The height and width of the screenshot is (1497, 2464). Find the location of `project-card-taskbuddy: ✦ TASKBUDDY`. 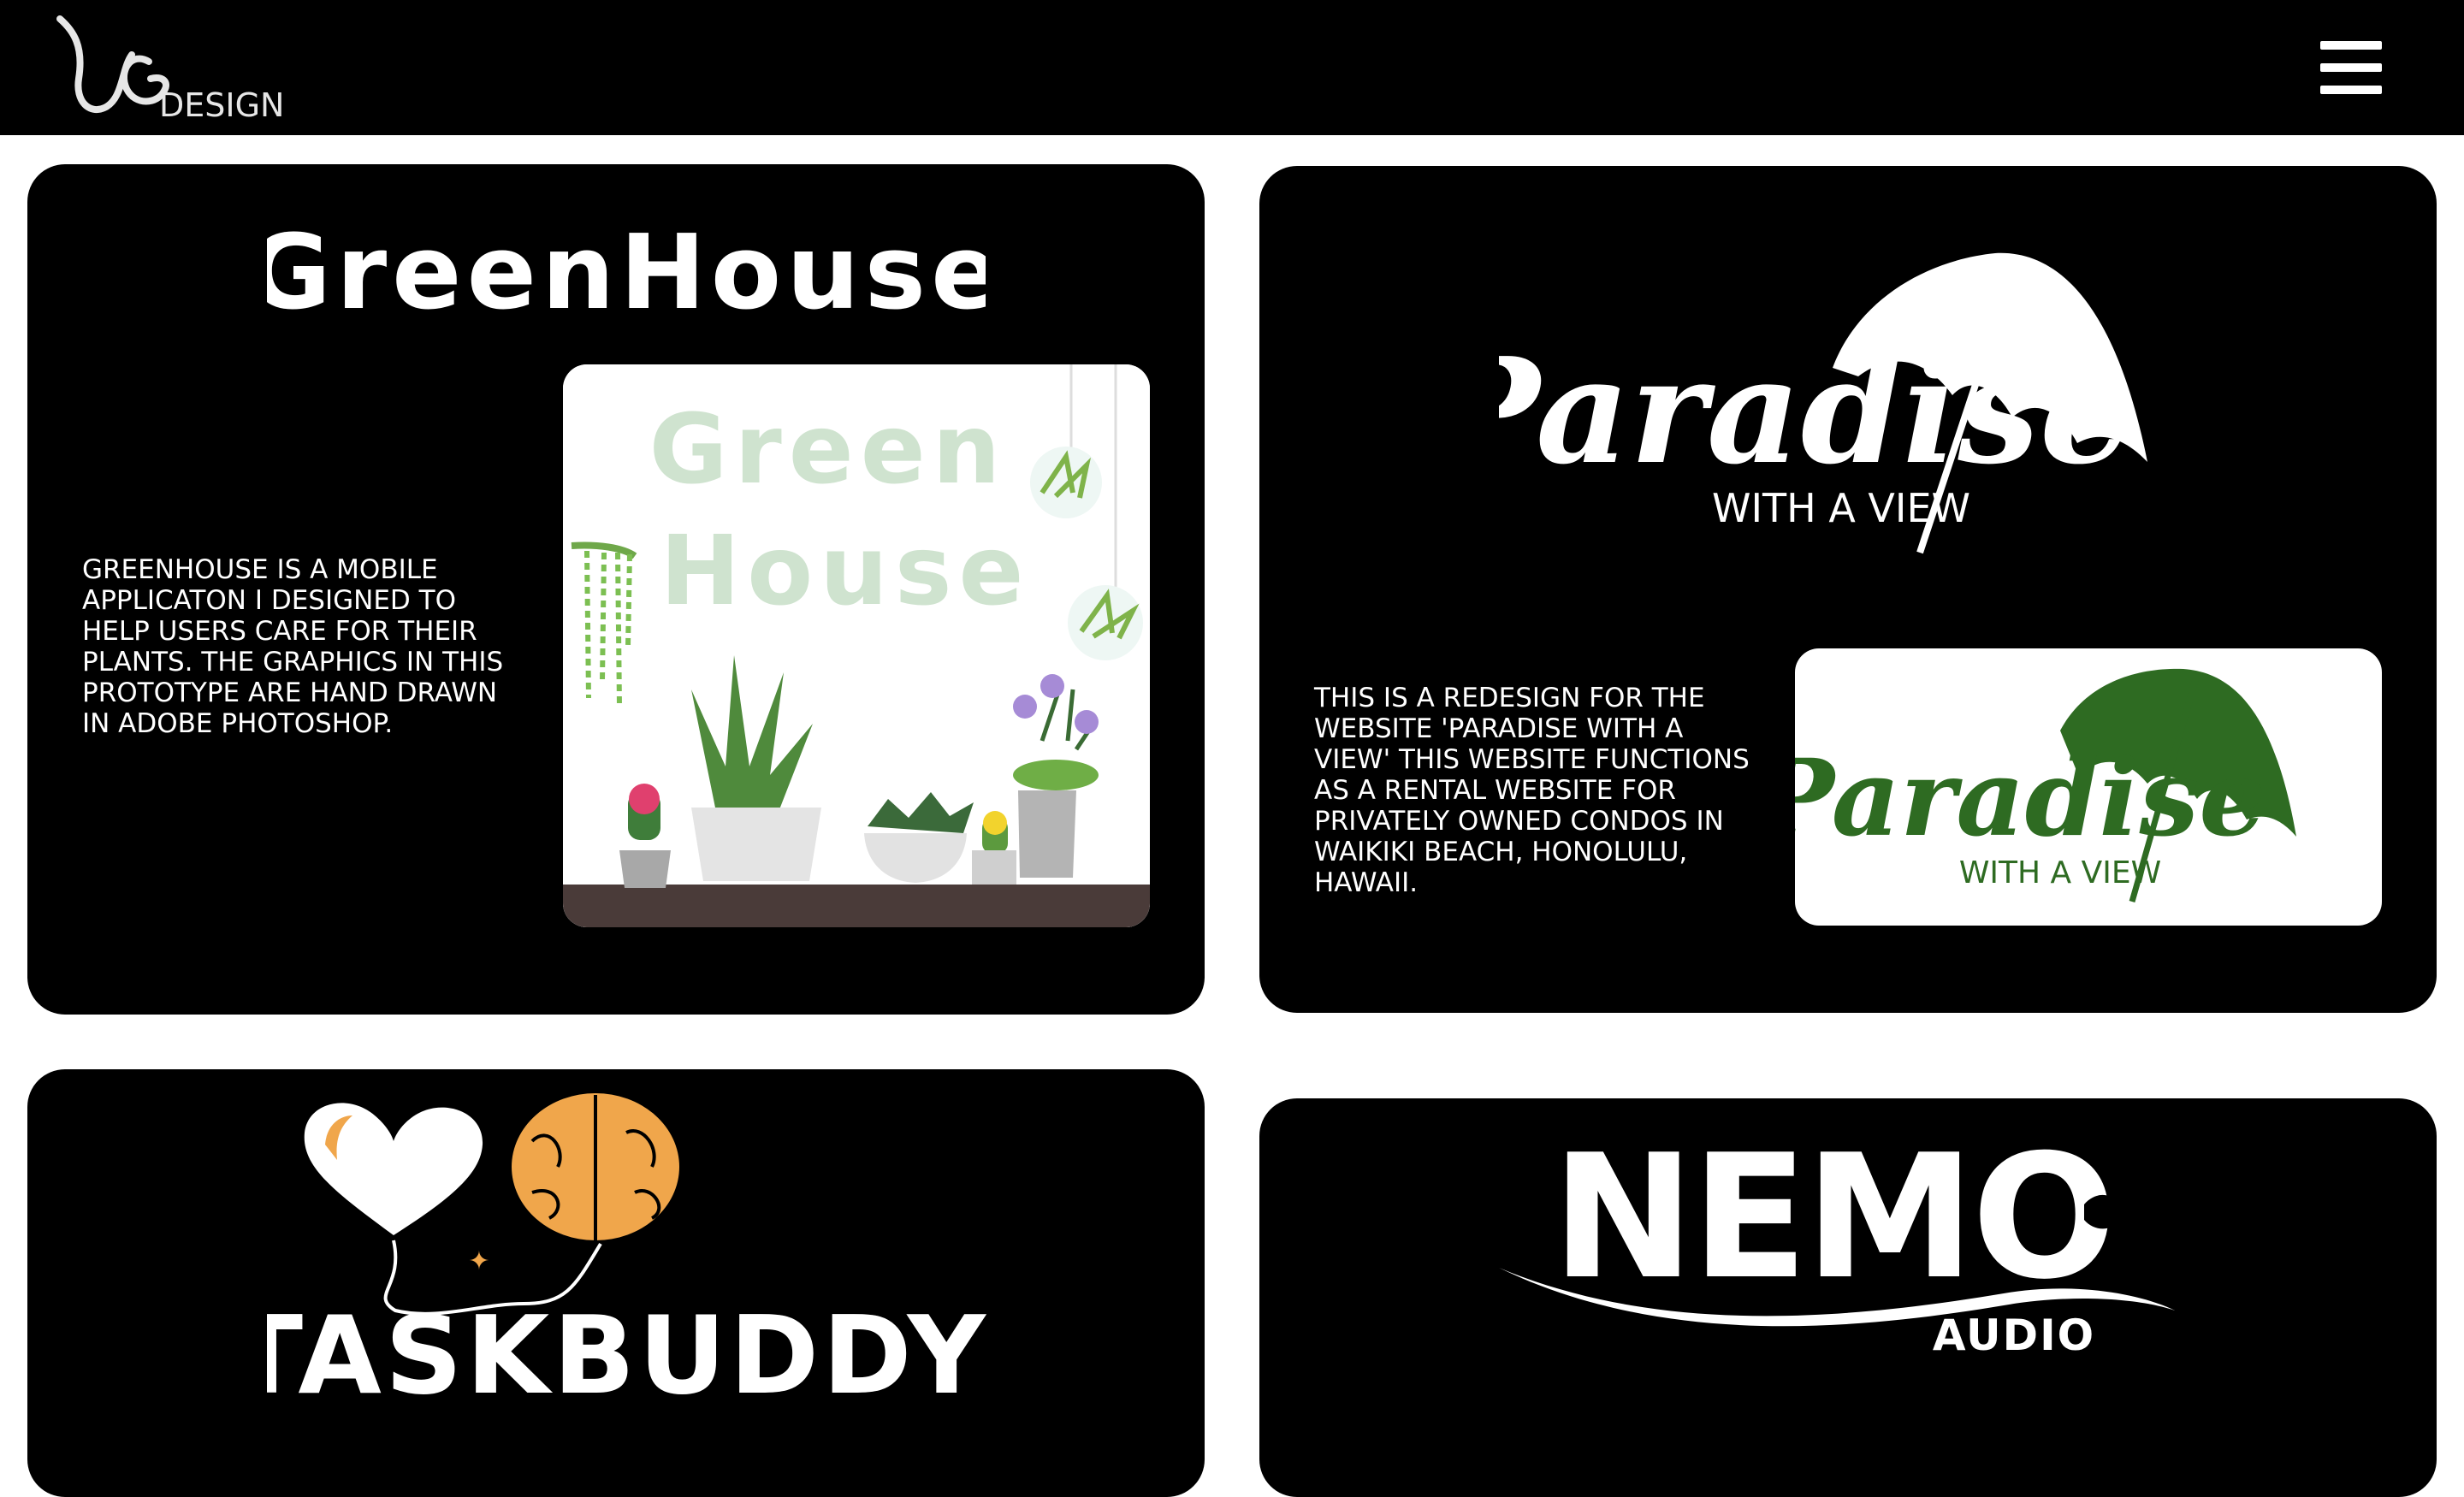

project-card-taskbuddy: ✦ TASKBUDDY is located at coordinates (616, 1283).